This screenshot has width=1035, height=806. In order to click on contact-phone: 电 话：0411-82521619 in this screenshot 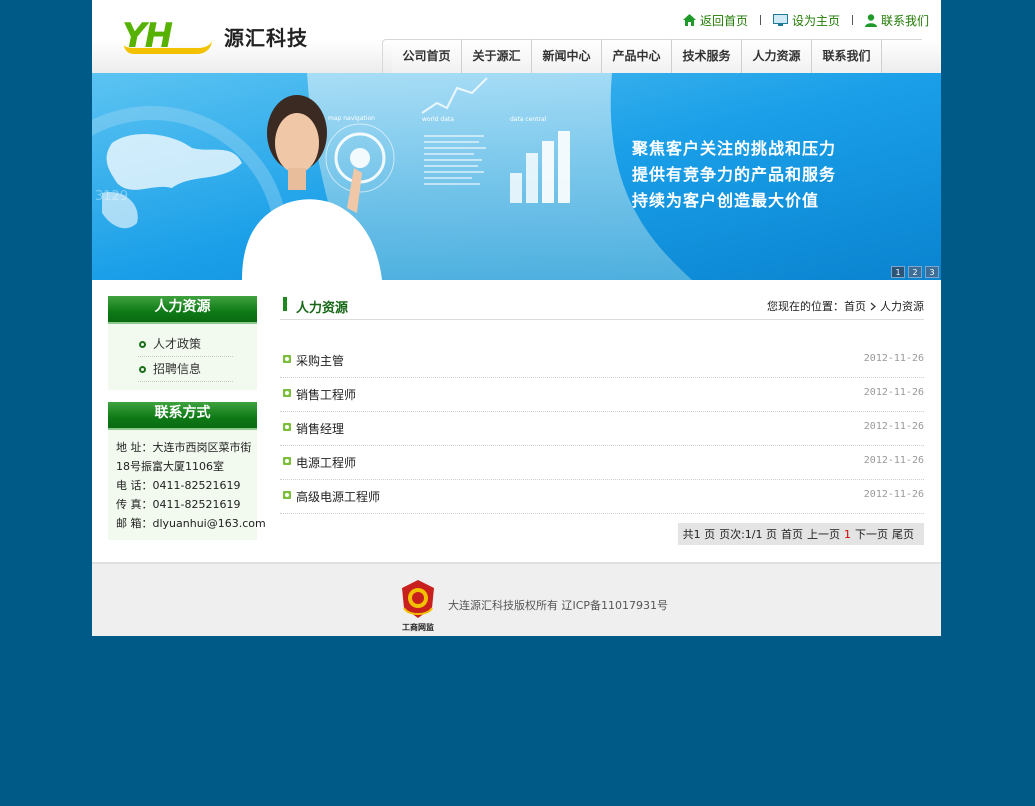, I will do `click(178, 485)`.